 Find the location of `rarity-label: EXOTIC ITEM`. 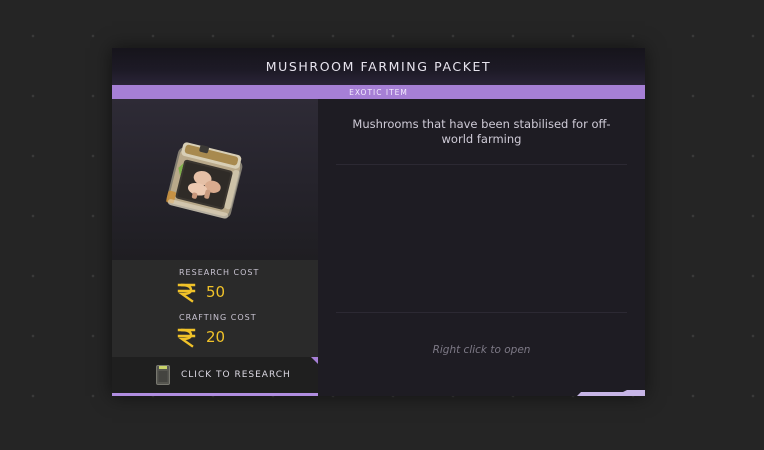

rarity-label: EXOTIC ITEM is located at coordinates (378, 92).